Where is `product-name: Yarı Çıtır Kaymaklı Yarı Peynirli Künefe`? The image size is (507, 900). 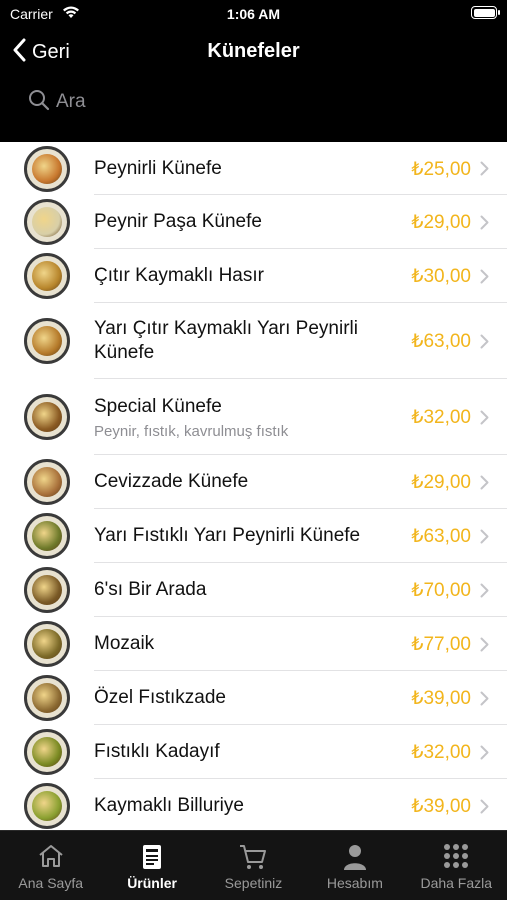
product-name: Yarı Çıtır Kaymaklı Yarı Peynirli Künefe is located at coordinates (226, 340).